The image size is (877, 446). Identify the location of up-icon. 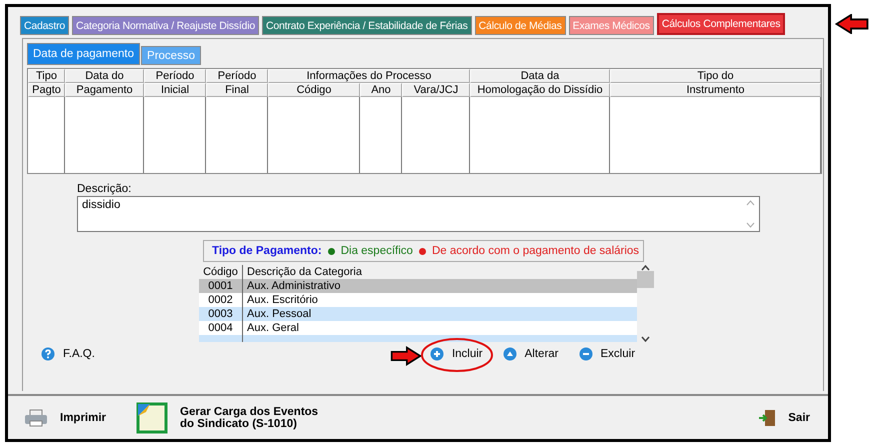
(509, 354).